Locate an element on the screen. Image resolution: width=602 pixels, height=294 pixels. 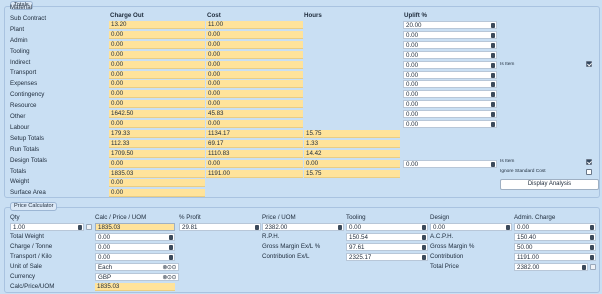
row-label: Totals is located at coordinates (18, 171).